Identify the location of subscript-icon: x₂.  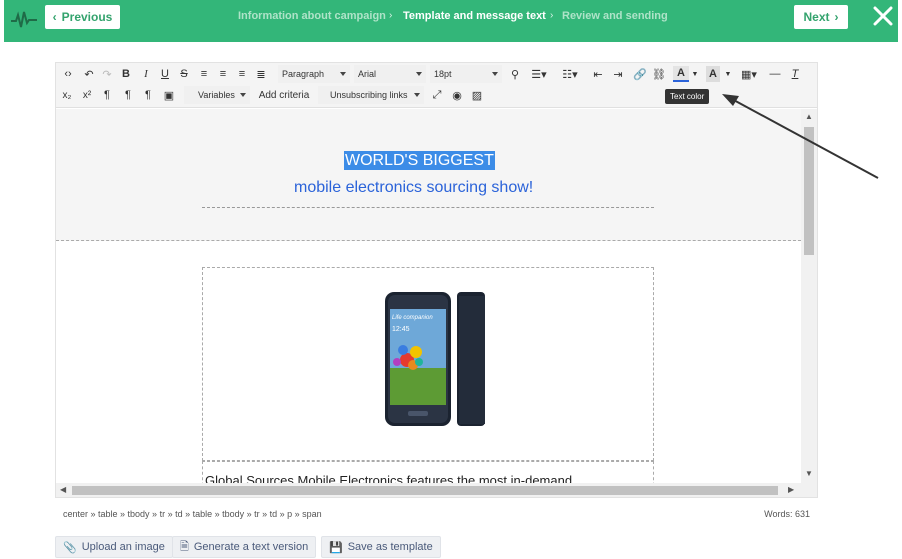
(67, 95).